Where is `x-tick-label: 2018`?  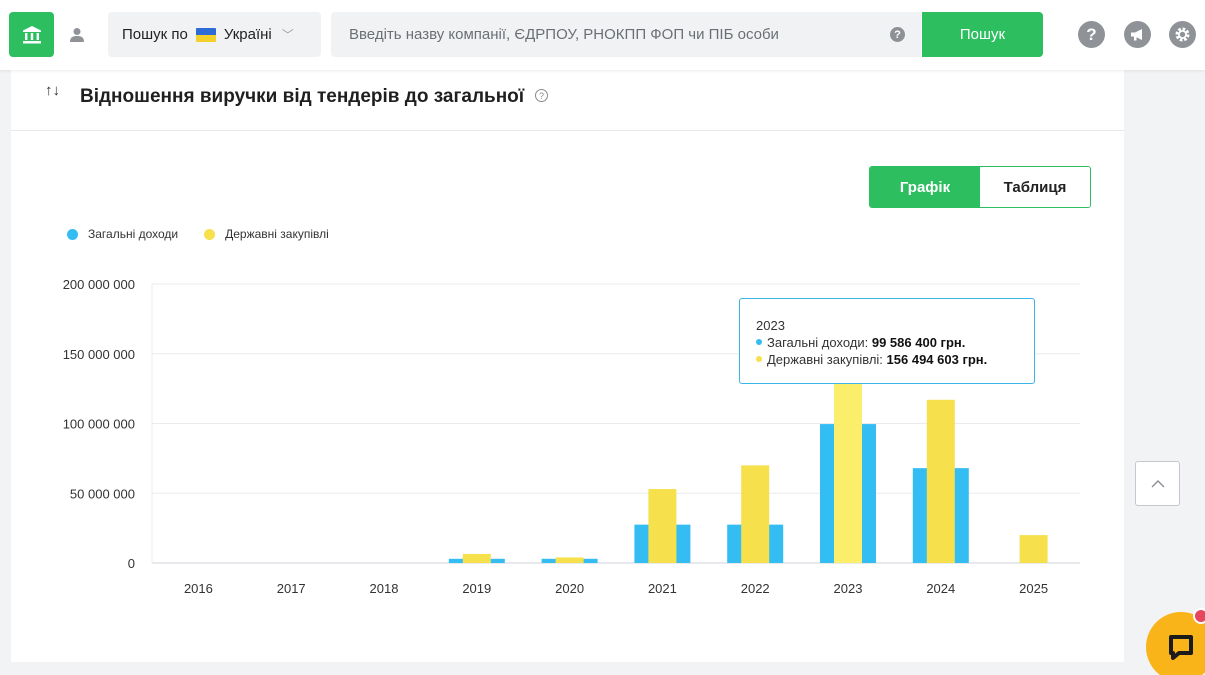
x-tick-label: 2018 is located at coordinates (384, 588).